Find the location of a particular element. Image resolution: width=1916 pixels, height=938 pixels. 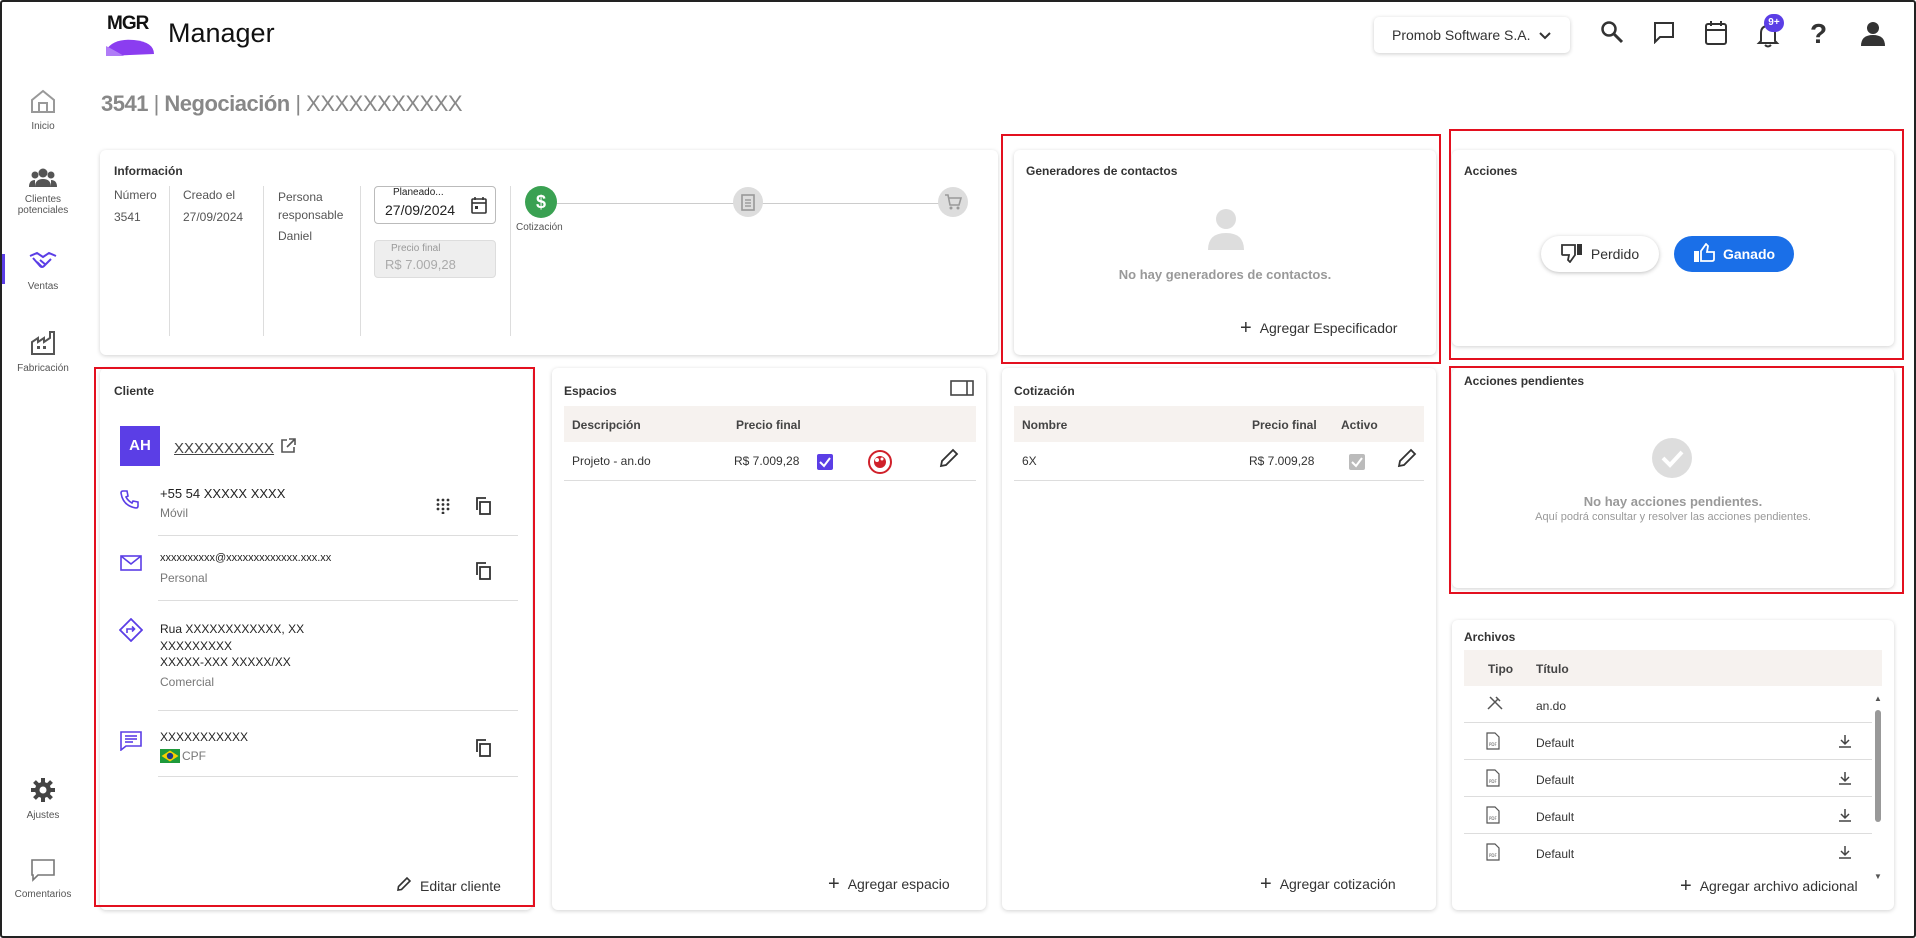

ganado-button: Ganado is located at coordinates (1734, 254).